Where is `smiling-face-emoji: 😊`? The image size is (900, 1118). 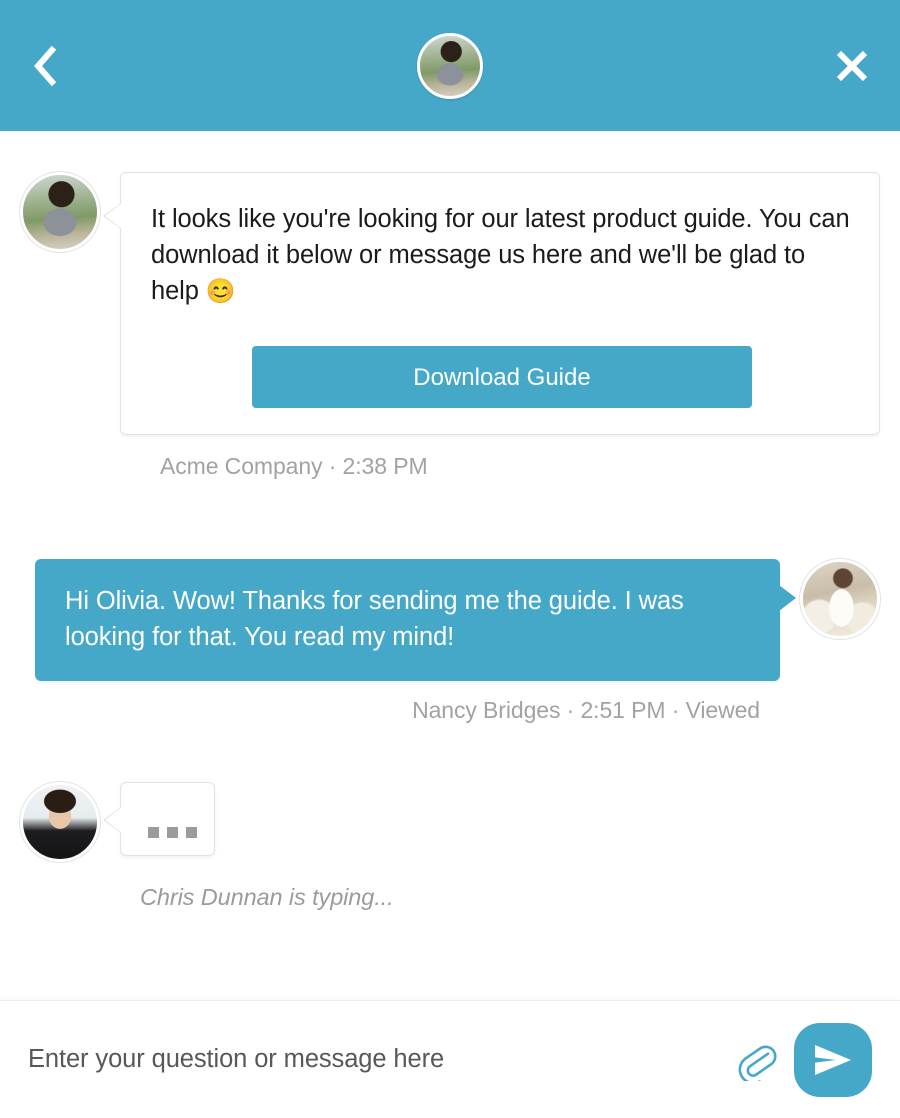 smiling-face-emoji: 😊 is located at coordinates (220, 291).